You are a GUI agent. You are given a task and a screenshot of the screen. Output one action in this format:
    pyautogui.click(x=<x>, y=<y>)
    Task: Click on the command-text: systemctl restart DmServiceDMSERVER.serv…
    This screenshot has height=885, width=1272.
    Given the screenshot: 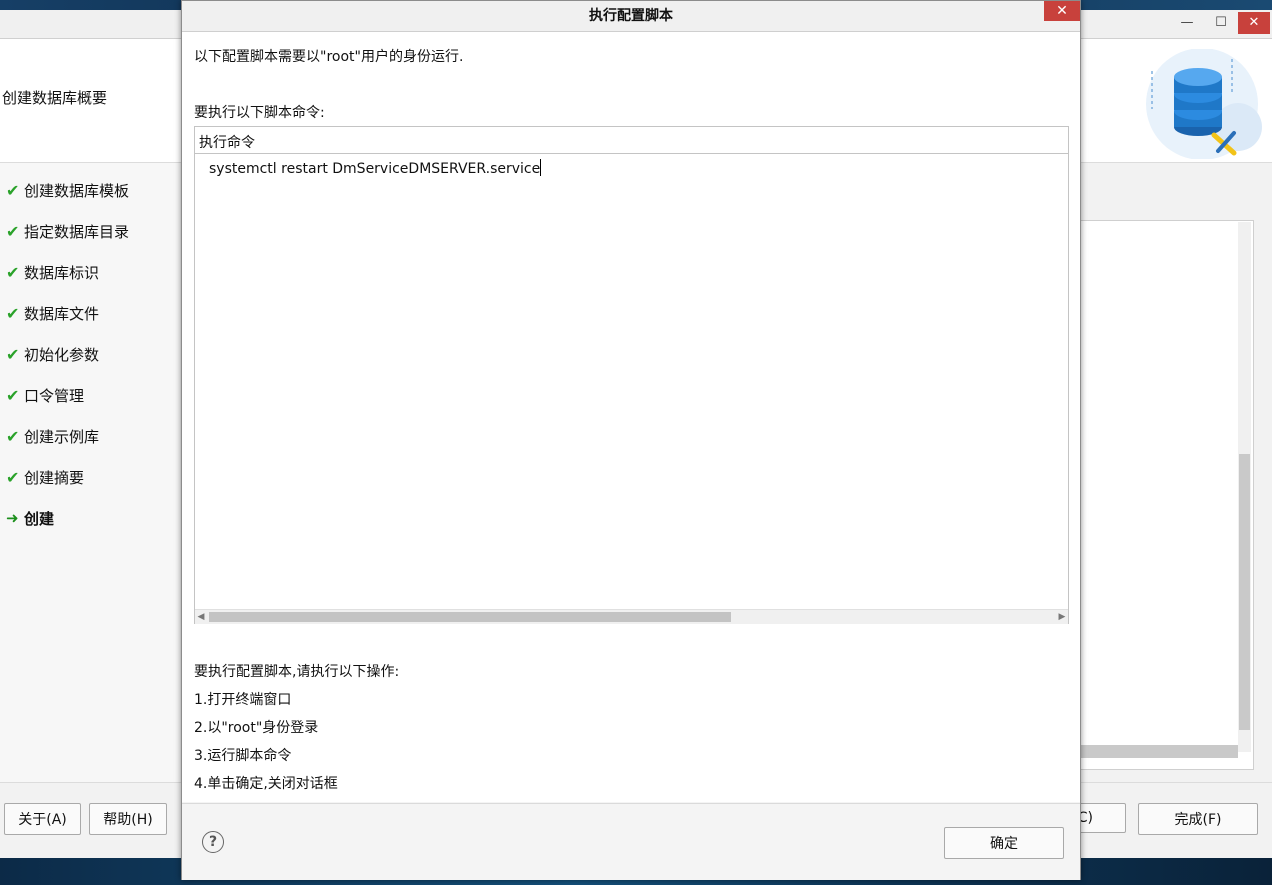 What is the action you would take?
    pyautogui.click(x=374, y=169)
    